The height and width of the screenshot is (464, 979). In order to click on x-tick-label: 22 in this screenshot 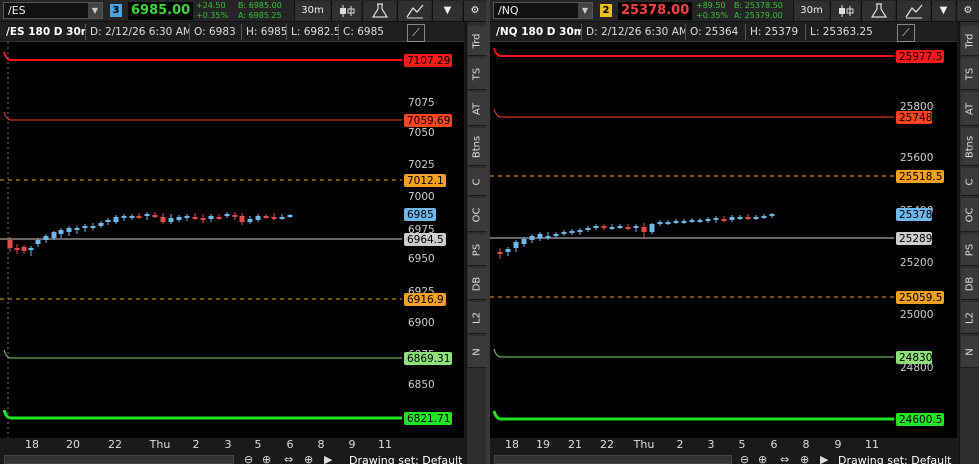, I will do `click(607, 444)`.